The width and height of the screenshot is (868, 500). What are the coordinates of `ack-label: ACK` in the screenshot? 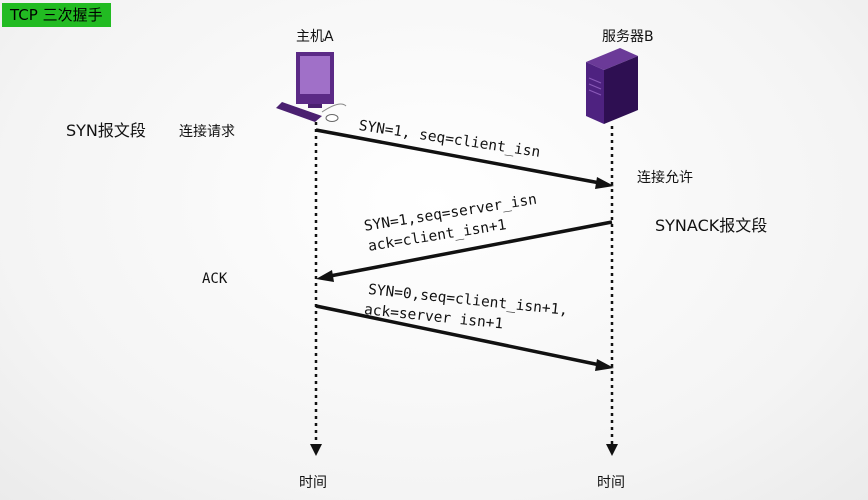 It's located at (215, 279).